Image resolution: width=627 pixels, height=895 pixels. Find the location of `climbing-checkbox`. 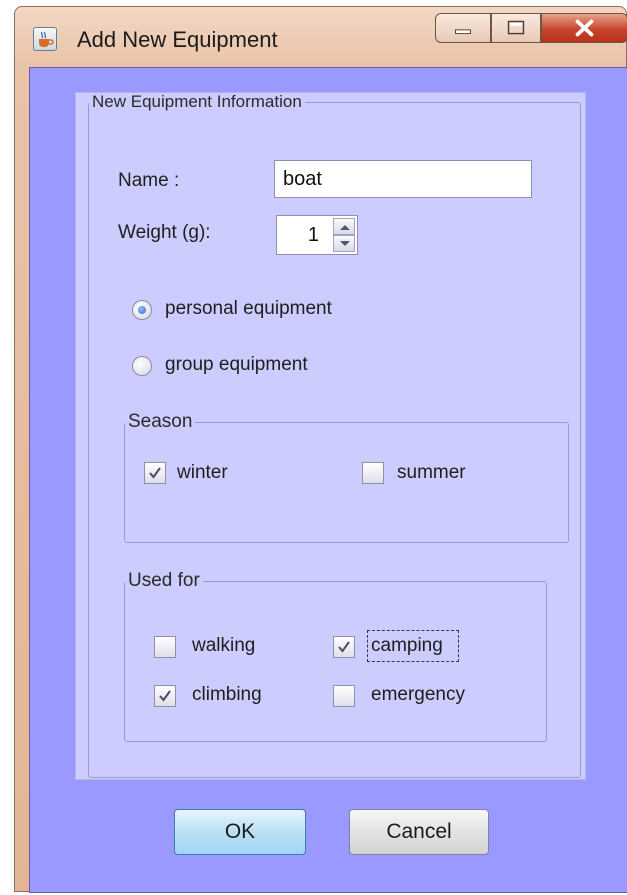

climbing-checkbox is located at coordinates (165, 696).